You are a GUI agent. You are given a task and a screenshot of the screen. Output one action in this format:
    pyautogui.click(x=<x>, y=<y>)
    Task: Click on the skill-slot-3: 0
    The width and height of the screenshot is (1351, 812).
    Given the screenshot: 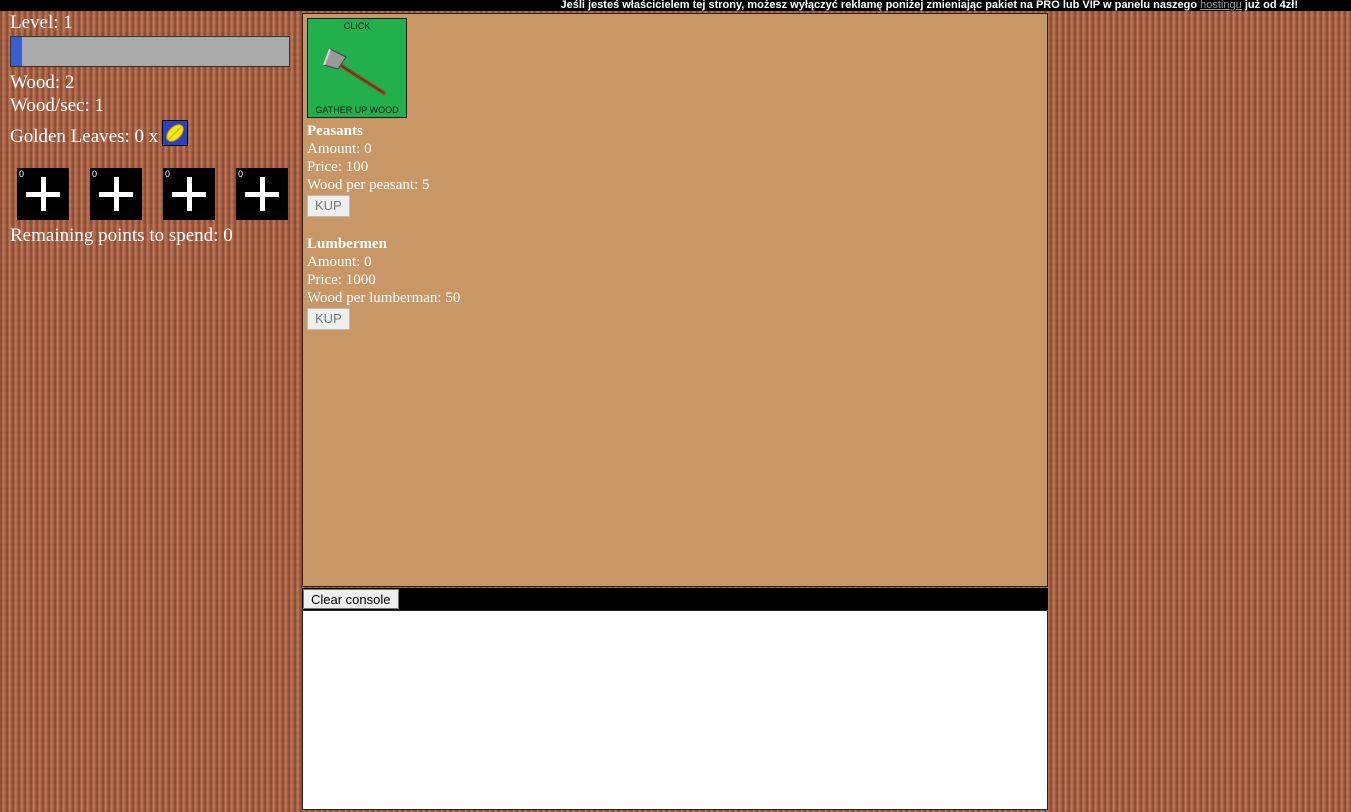 What is the action you would take?
    pyautogui.click(x=189, y=194)
    